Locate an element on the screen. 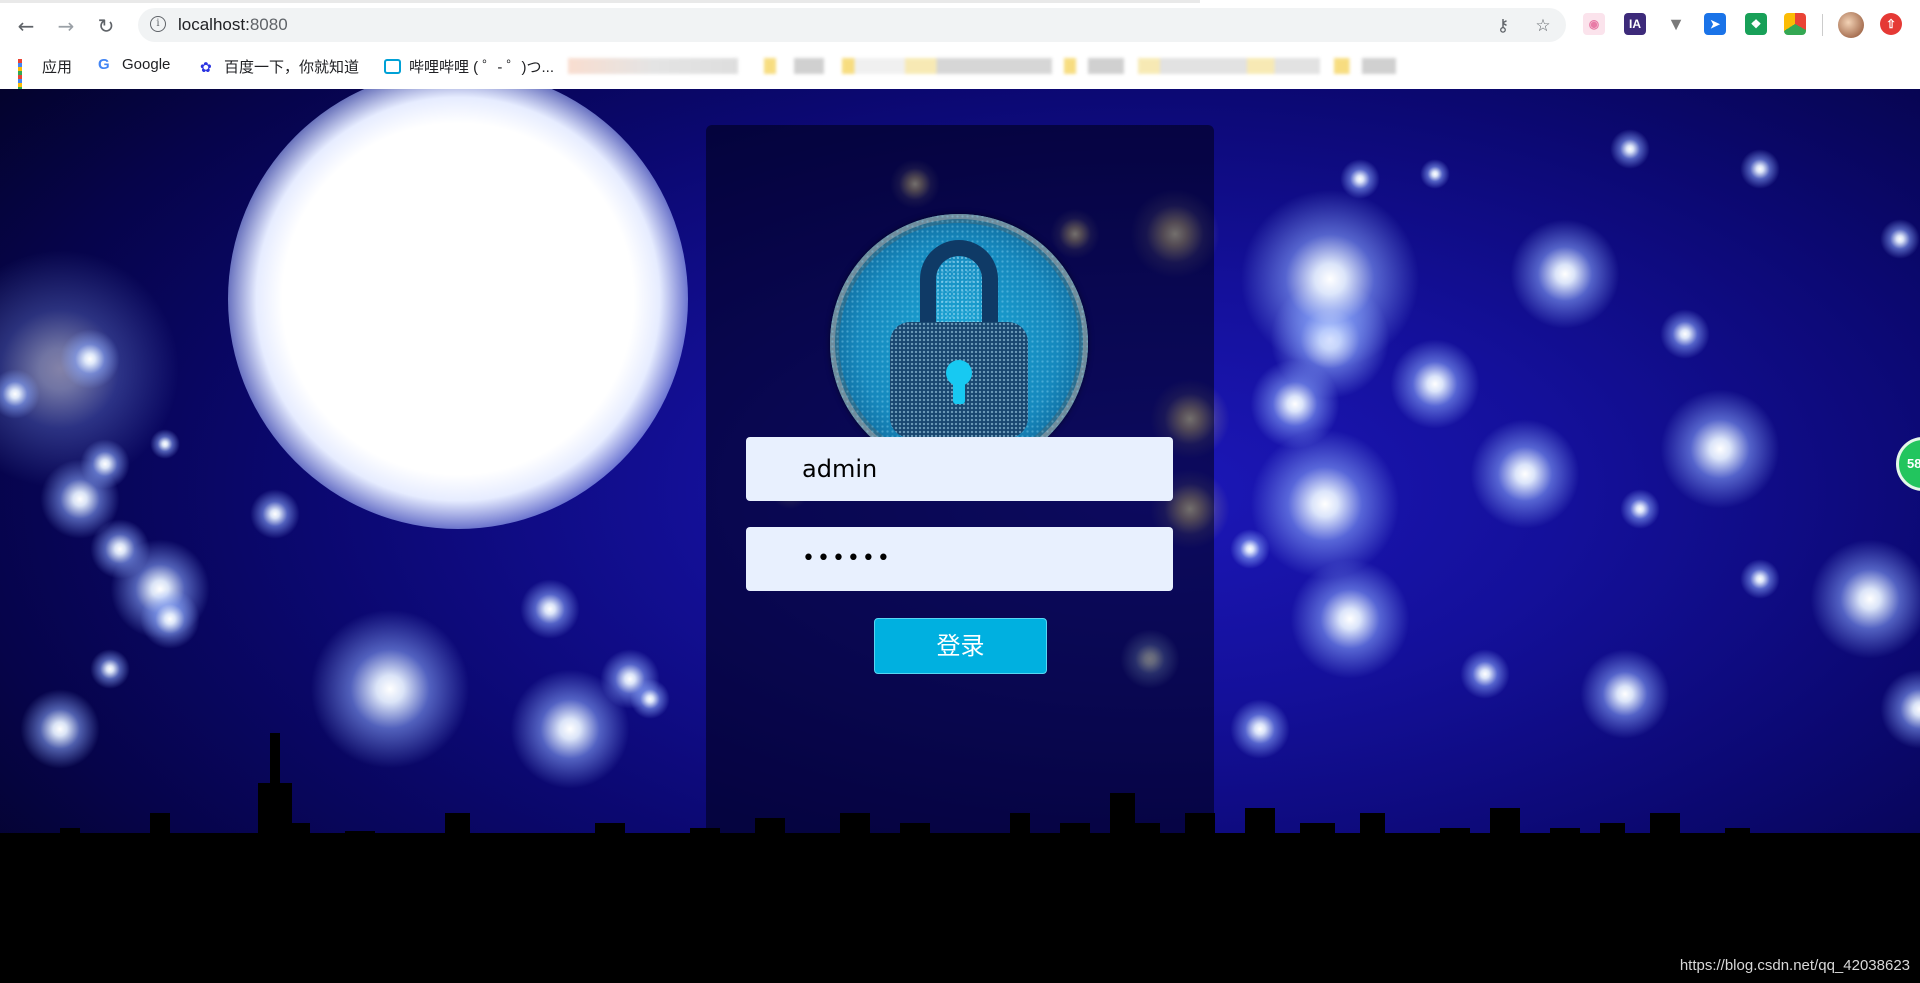  bookmark-baidu: ✿ 百度一下，你就知道 is located at coordinates (279, 66).